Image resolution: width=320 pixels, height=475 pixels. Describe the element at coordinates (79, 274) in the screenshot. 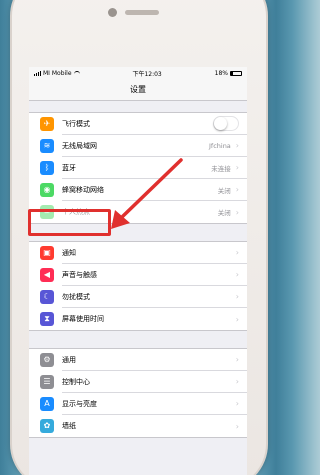

I see `row-label: 声音与触感` at that location.